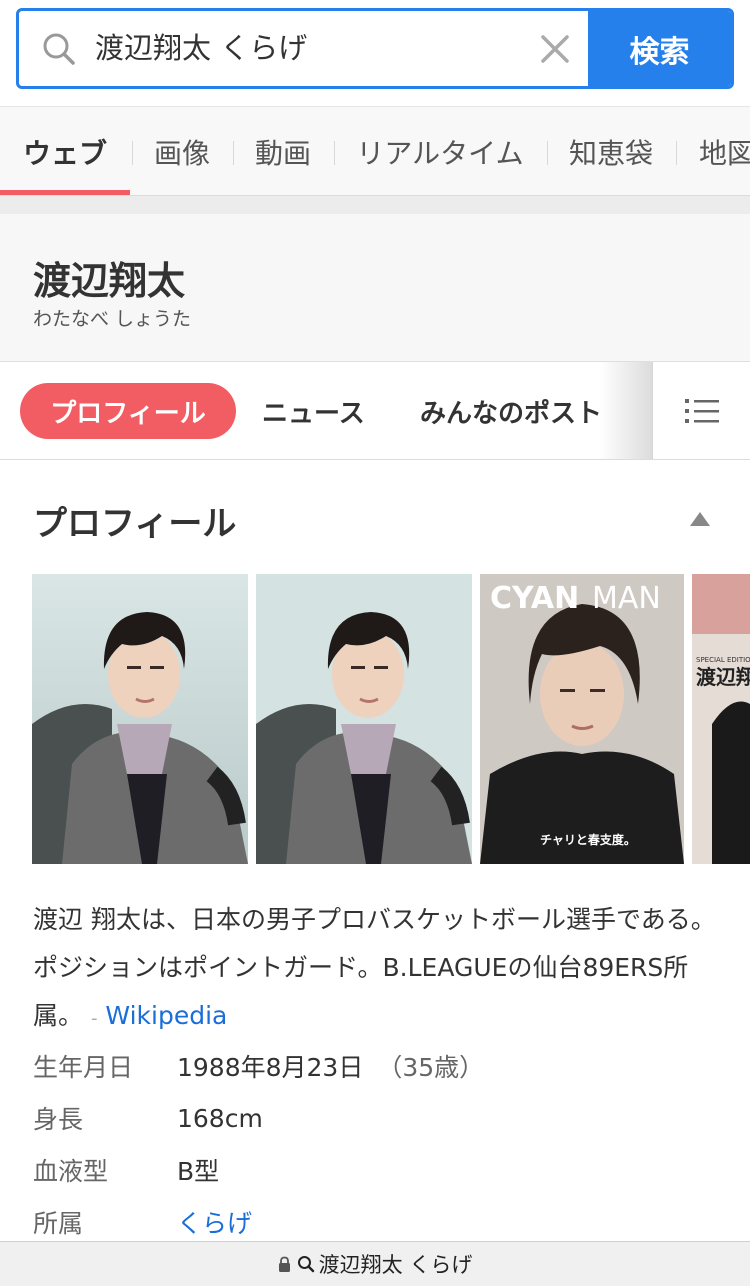 This screenshot has height=1286, width=750. What do you see at coordinates (555, 49) in the screenshot?
I see `clear-icon` at bounding box center [555, 49].